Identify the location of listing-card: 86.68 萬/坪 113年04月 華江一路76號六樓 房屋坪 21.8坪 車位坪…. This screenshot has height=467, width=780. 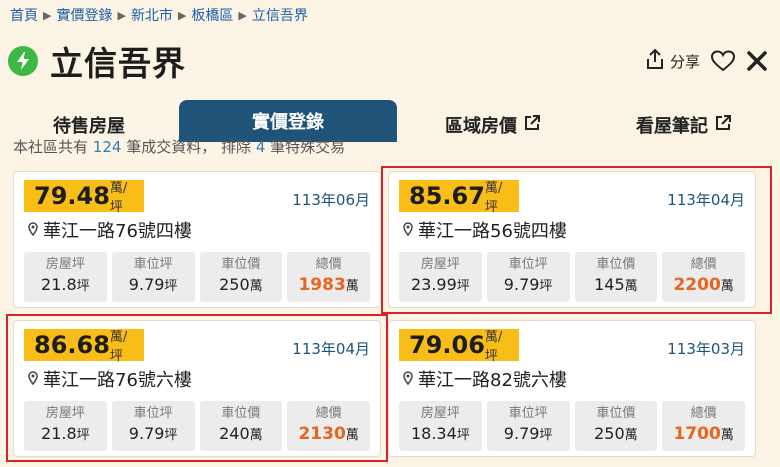
(197, 388).